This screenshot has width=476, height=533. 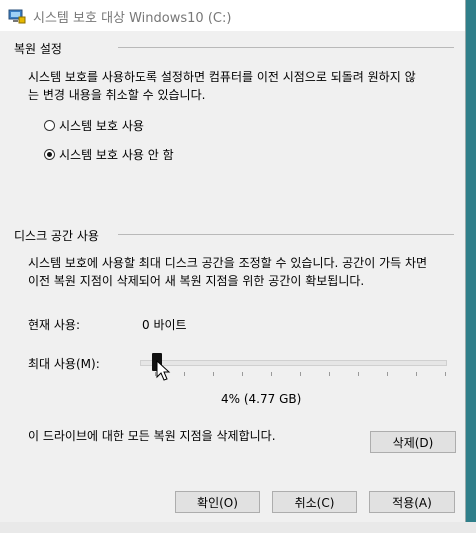 What do you see at coordinates (132, 18) in the screenshot?
I see `window-title: 시스템 보호 대상 Windows10 (C:)` at bounding box center [132, 18].